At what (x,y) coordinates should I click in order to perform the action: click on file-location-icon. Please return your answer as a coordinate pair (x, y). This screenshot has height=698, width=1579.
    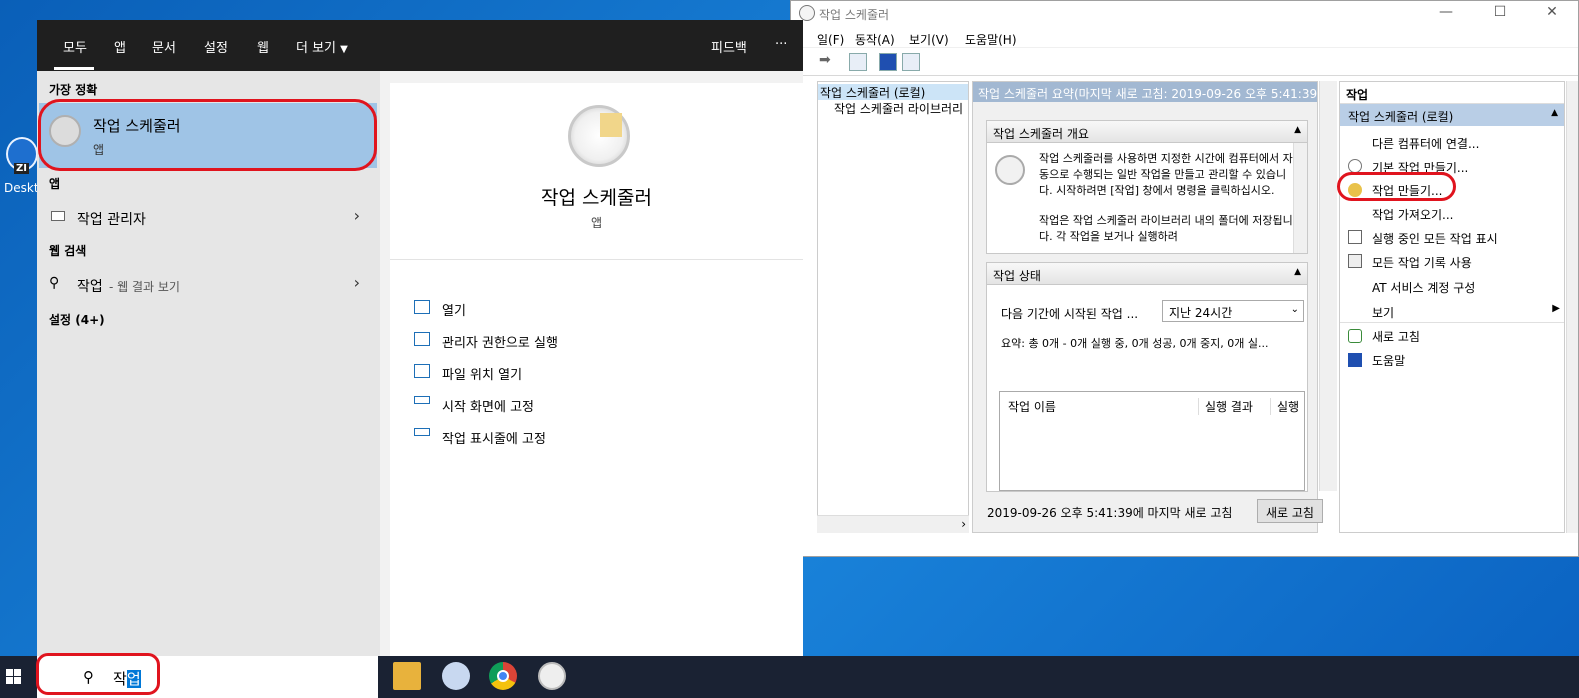
    Looking at the image, I should click on (422, 371).